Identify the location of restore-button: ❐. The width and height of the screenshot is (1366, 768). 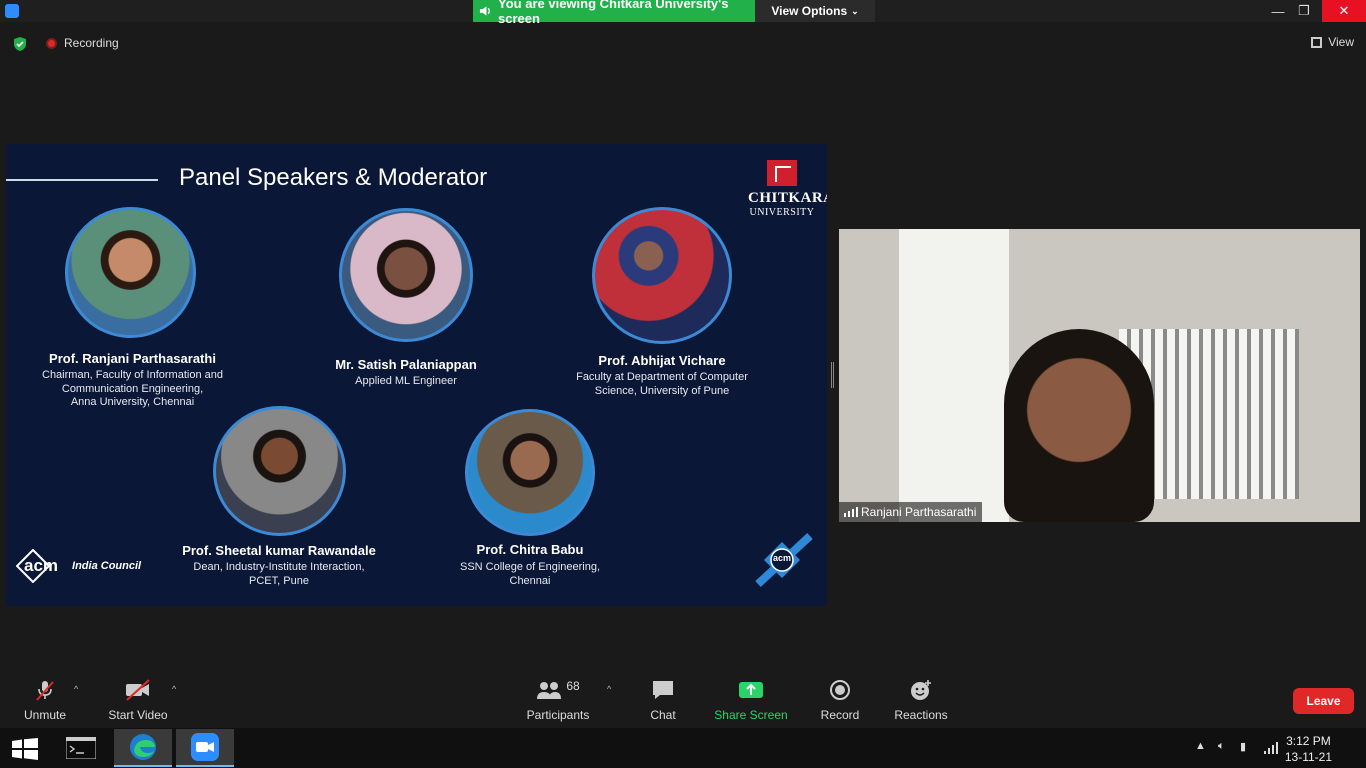
(1304, 11).